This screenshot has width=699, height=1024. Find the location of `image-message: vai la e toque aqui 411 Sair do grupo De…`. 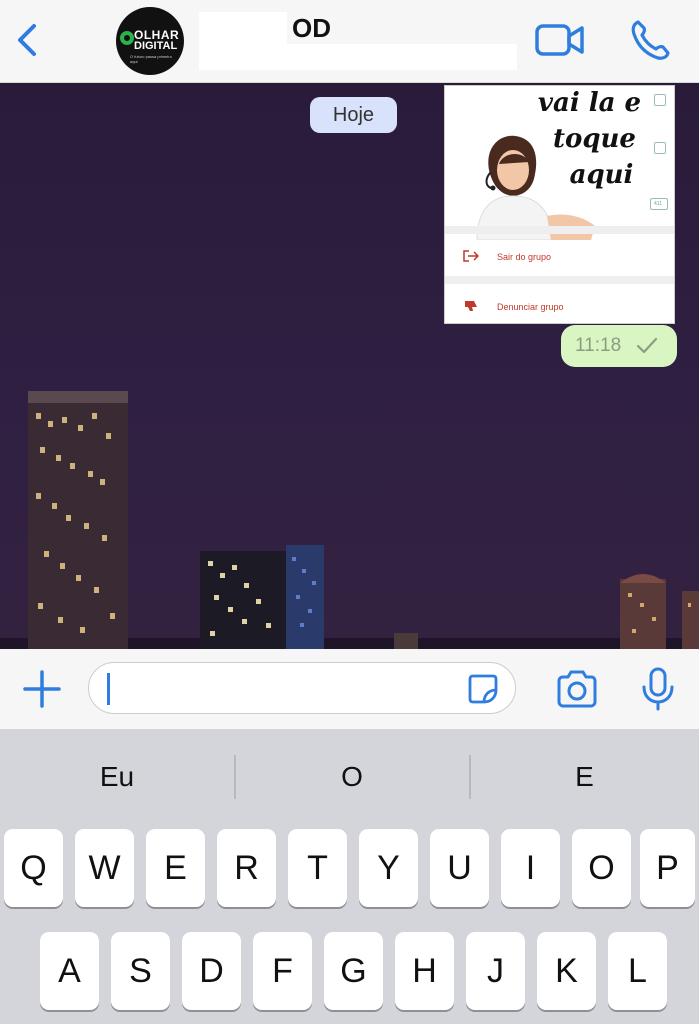

image-message: vai la e toque aqui 411 Sair do grupo De… is located at coordinates (559, 204).